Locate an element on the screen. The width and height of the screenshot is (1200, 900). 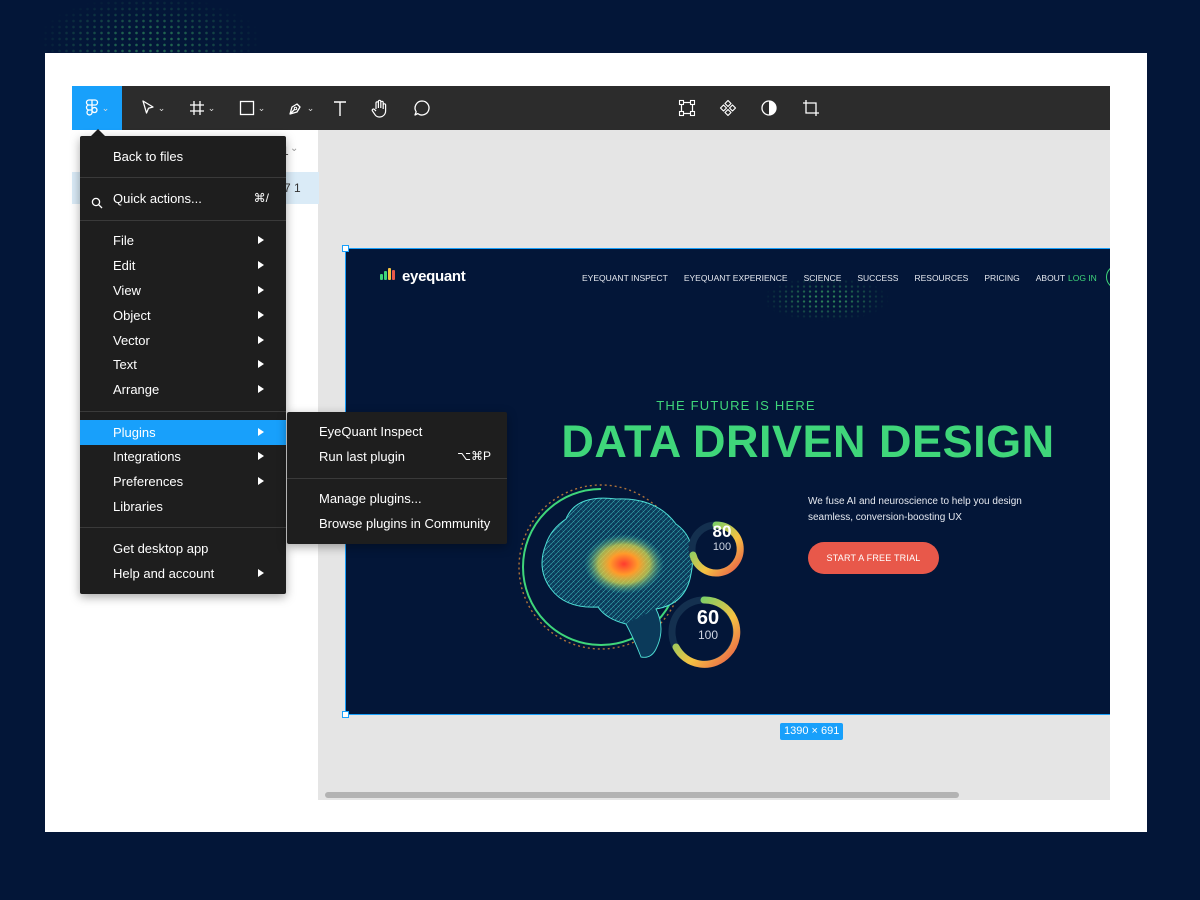
menu-item-label: Run last plugin is located at coordinates (362, 456).